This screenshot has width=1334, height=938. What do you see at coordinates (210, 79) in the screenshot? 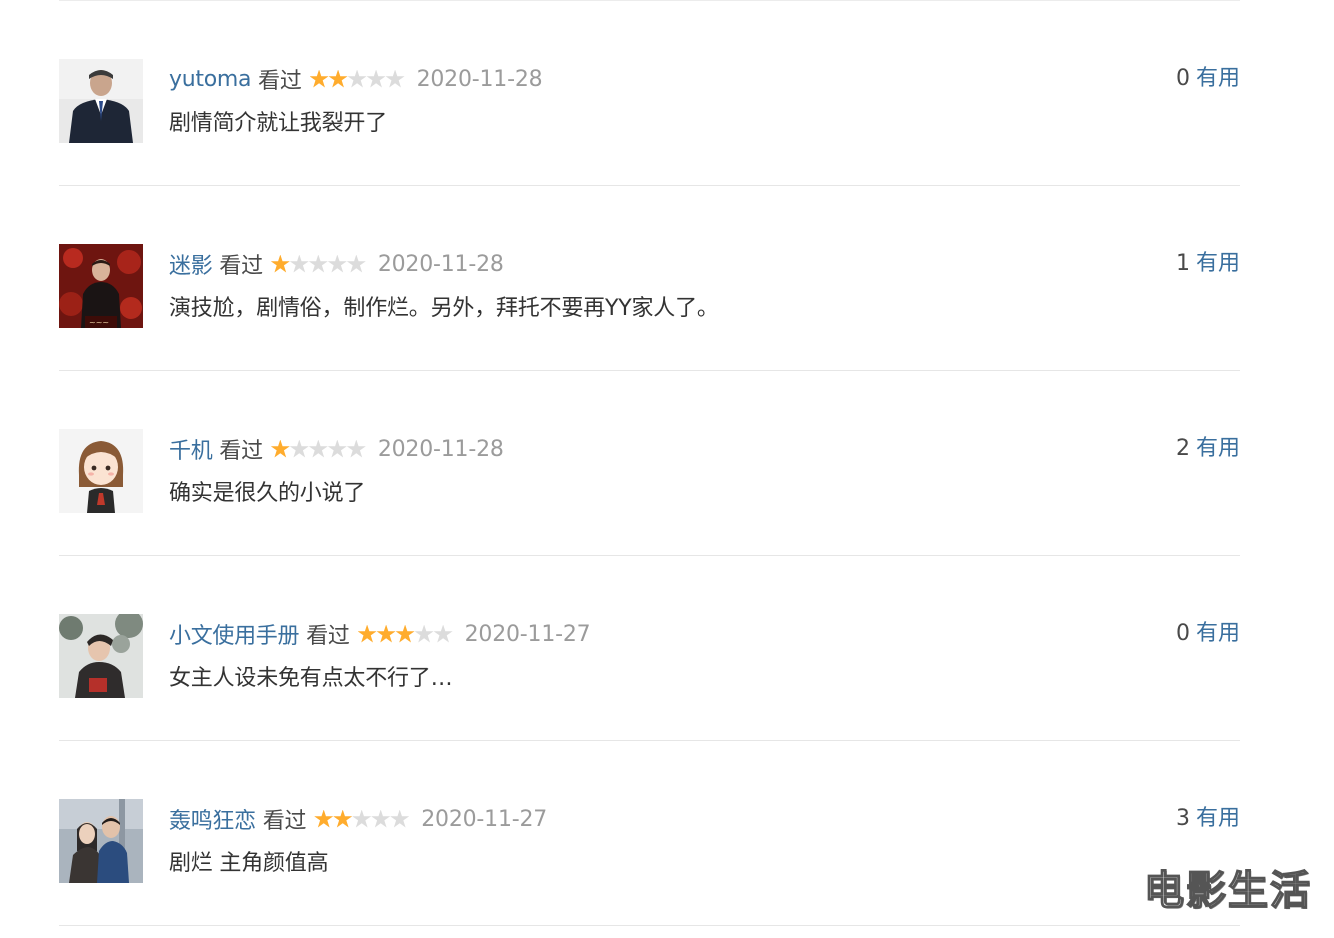
I see `author-link: yutoma` at bounding box center [210, 79].